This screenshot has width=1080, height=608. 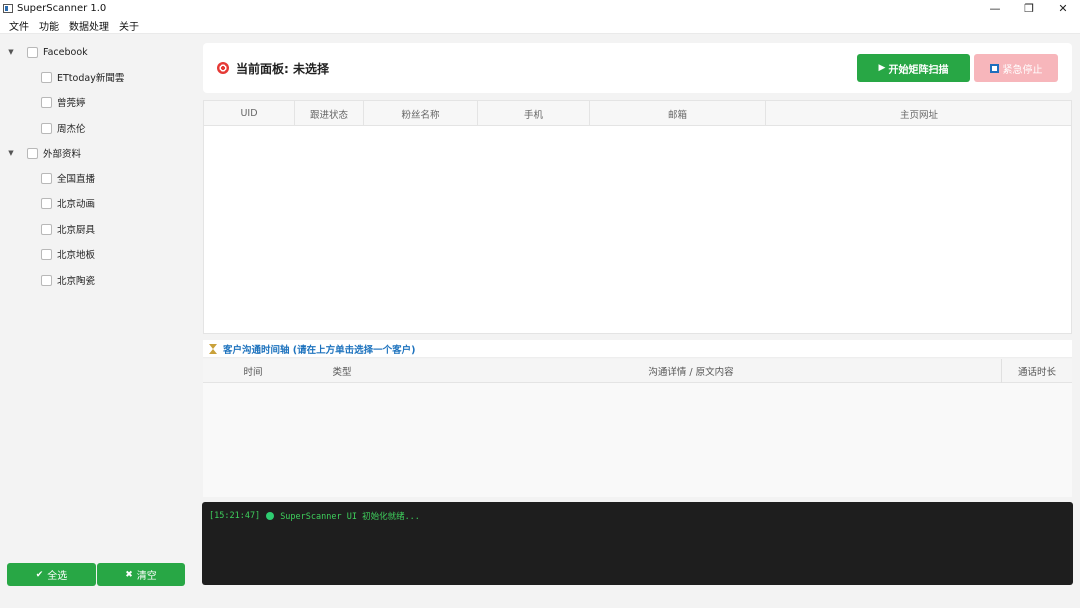 I want to click on window-controls: — ❐ ✕, so click(x=1029, y=8).